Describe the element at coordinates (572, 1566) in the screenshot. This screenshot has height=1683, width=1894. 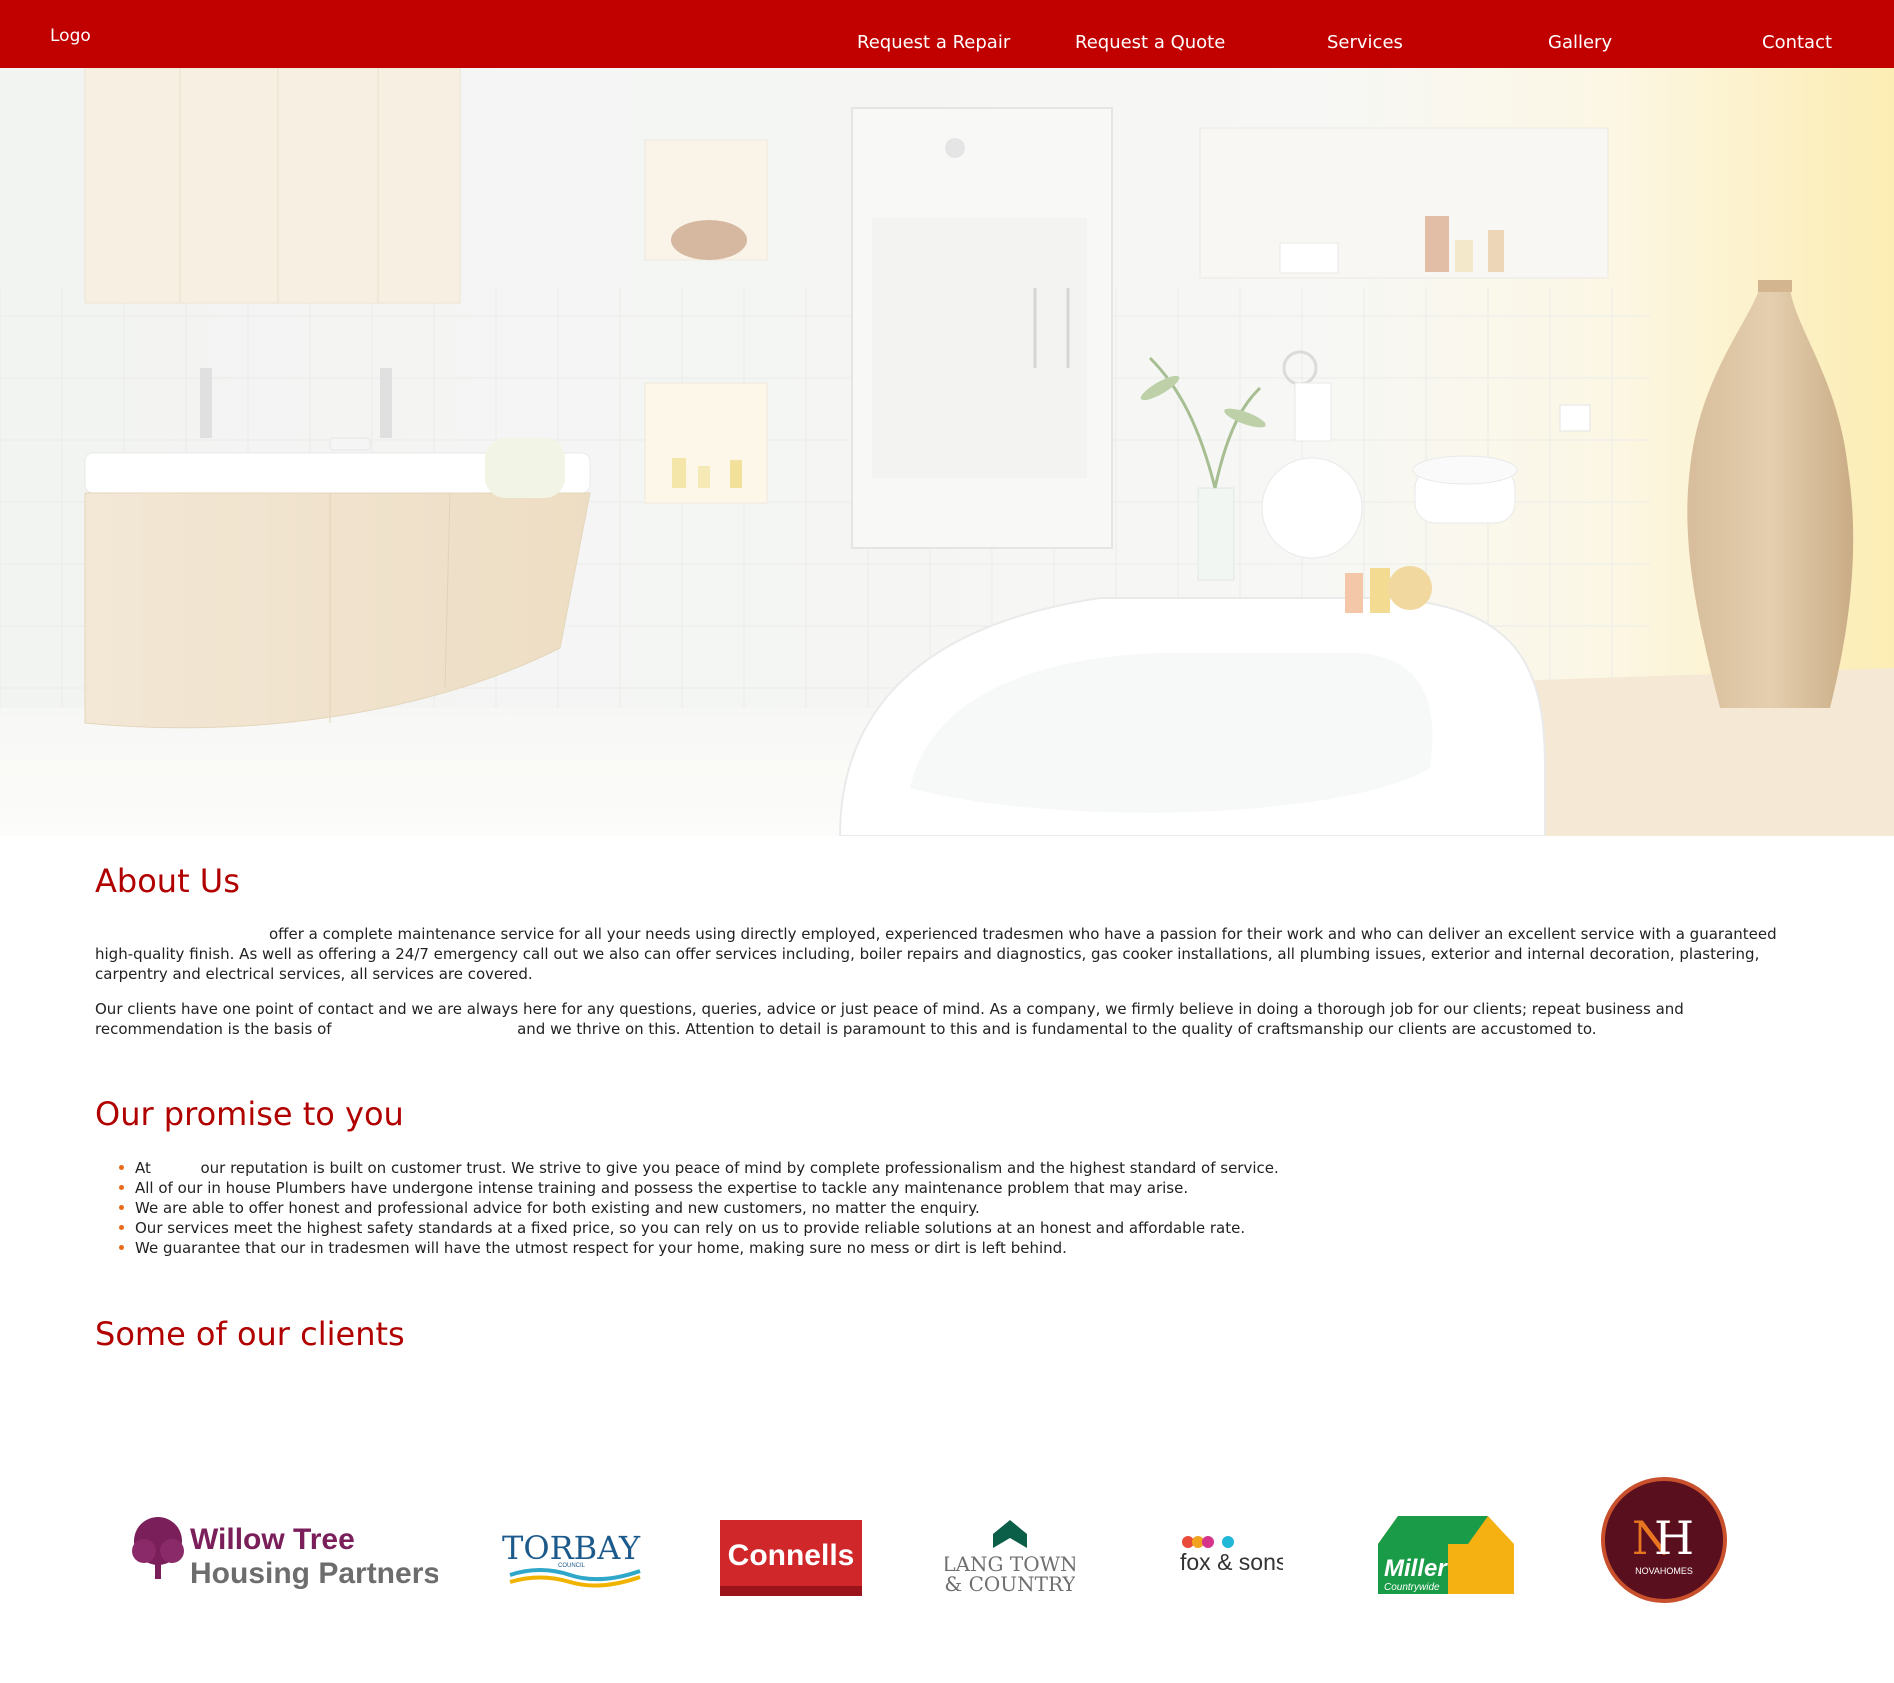
I see `torbay-sub-text: COUNCIL` at that location.